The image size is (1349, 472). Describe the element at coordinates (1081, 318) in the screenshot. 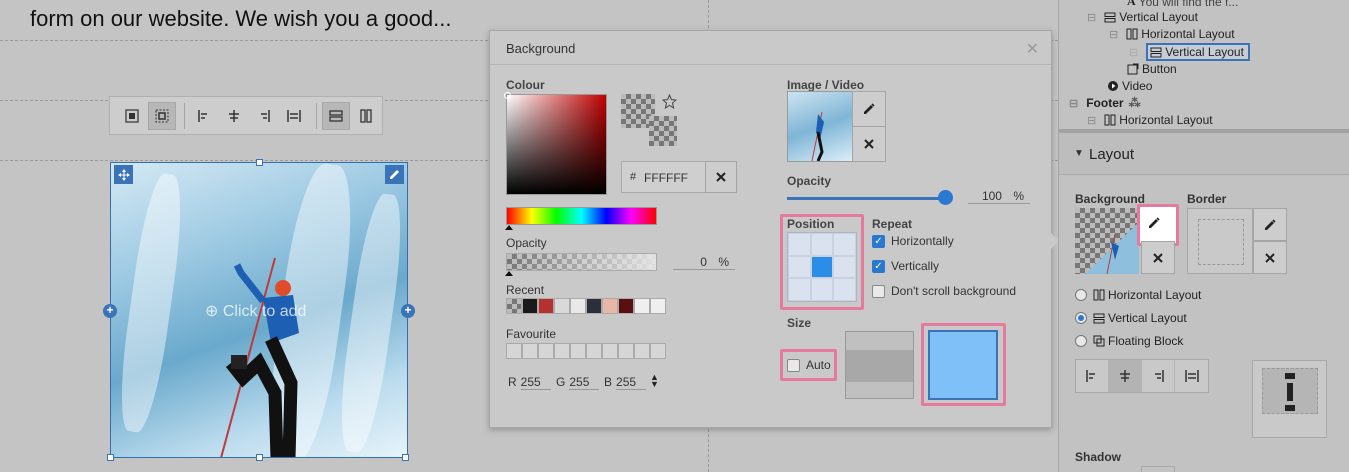

I see `radio-selected-icon` at that location.